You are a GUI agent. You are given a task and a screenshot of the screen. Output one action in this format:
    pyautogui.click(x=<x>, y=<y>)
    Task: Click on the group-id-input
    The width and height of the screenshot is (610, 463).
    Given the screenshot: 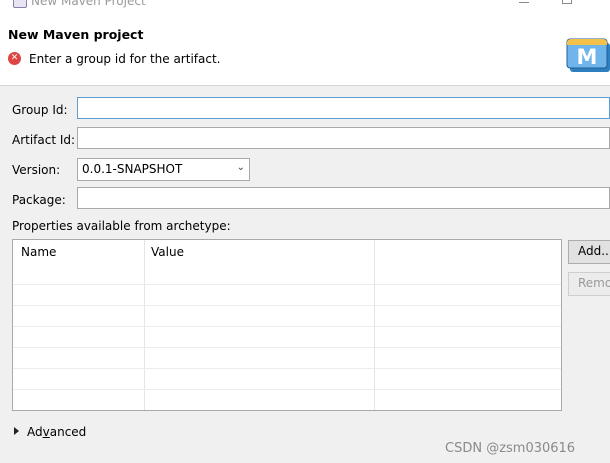 What is the action you would take?
    pyautogui.click(x=343, y=108)
    